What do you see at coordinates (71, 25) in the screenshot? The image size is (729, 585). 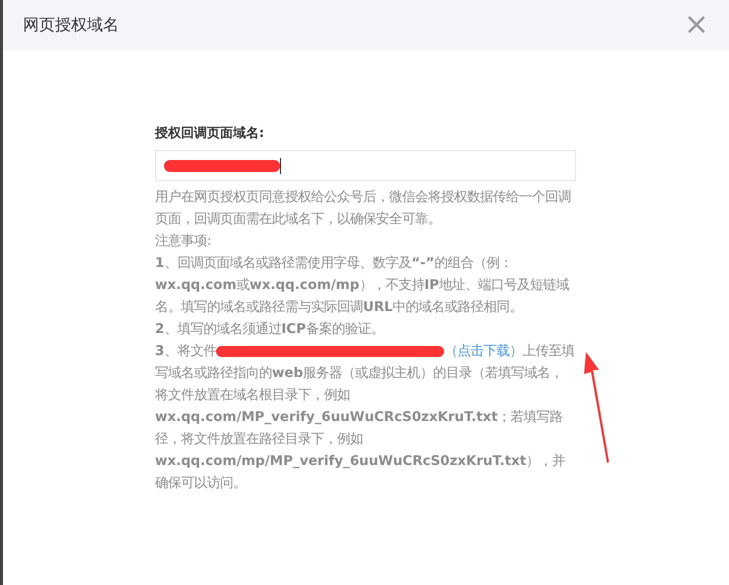 I see `dialog-title: 网页授权域名` at bounding box center [71, 25].